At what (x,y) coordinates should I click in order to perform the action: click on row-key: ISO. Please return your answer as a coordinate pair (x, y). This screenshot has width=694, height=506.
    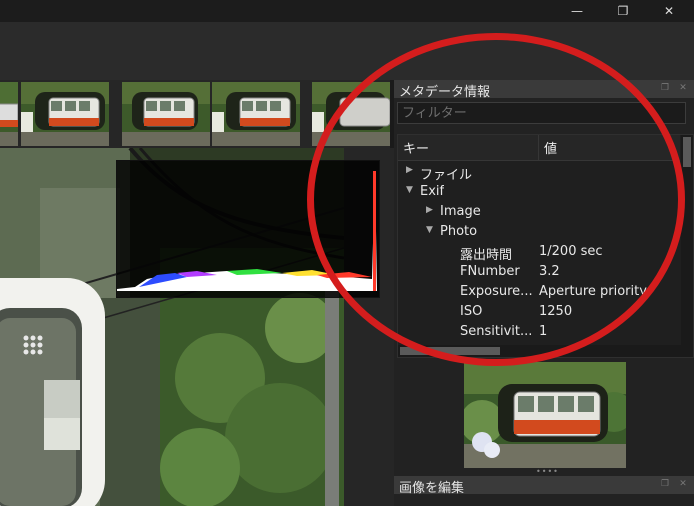
    Looking at the image, I should click on (471, 311).